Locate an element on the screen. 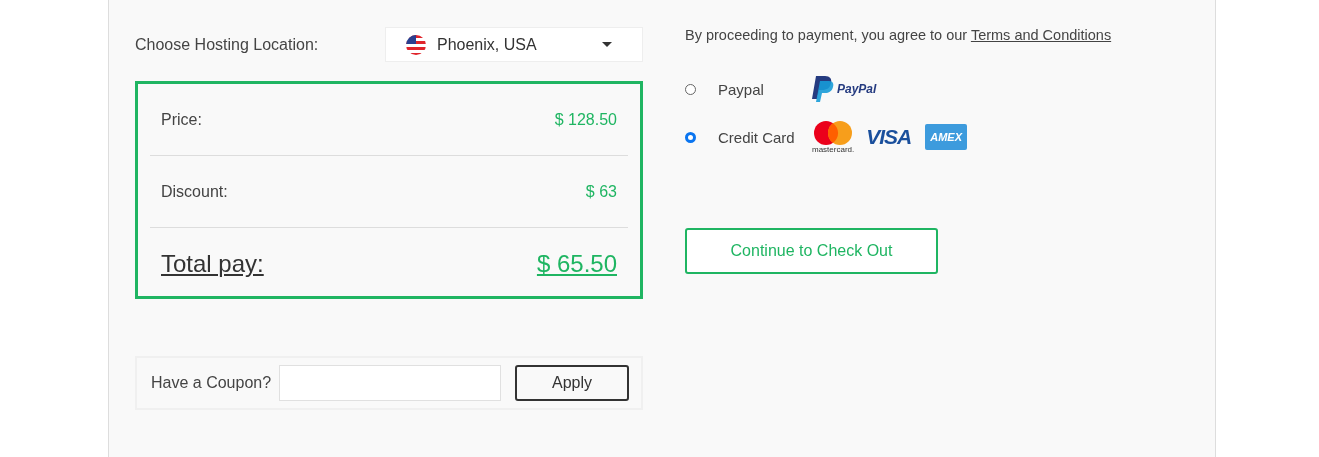  summary-label: Price: is located at coordinates (181, 119).